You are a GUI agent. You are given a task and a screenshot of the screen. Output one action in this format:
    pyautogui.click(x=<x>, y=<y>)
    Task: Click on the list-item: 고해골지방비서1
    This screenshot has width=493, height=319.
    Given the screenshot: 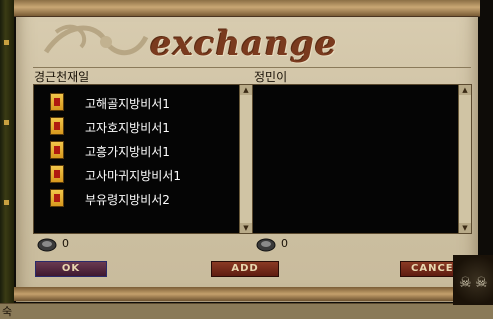 What is the action you would take?
    pyautogui.click(x=145, y=102)
    